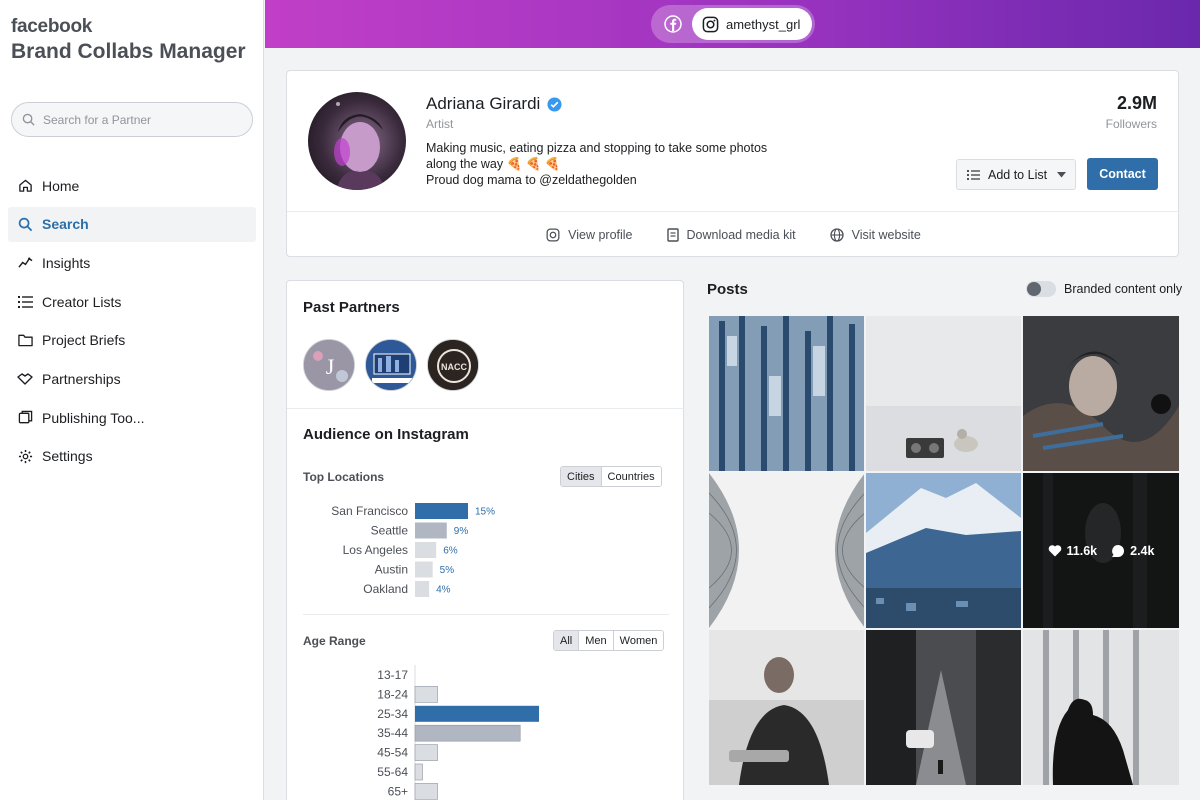 The image size is (1200, 800). I want to click on bio-line: Proud dog mama to @zeldathegolden, so click(531, 180).